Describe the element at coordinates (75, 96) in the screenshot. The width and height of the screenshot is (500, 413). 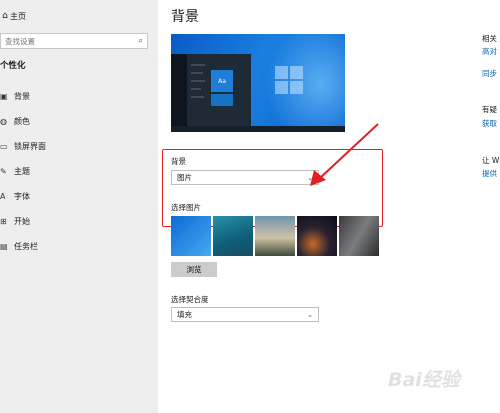
I see `sidebar-item-background: ▣ 背景` at that location.